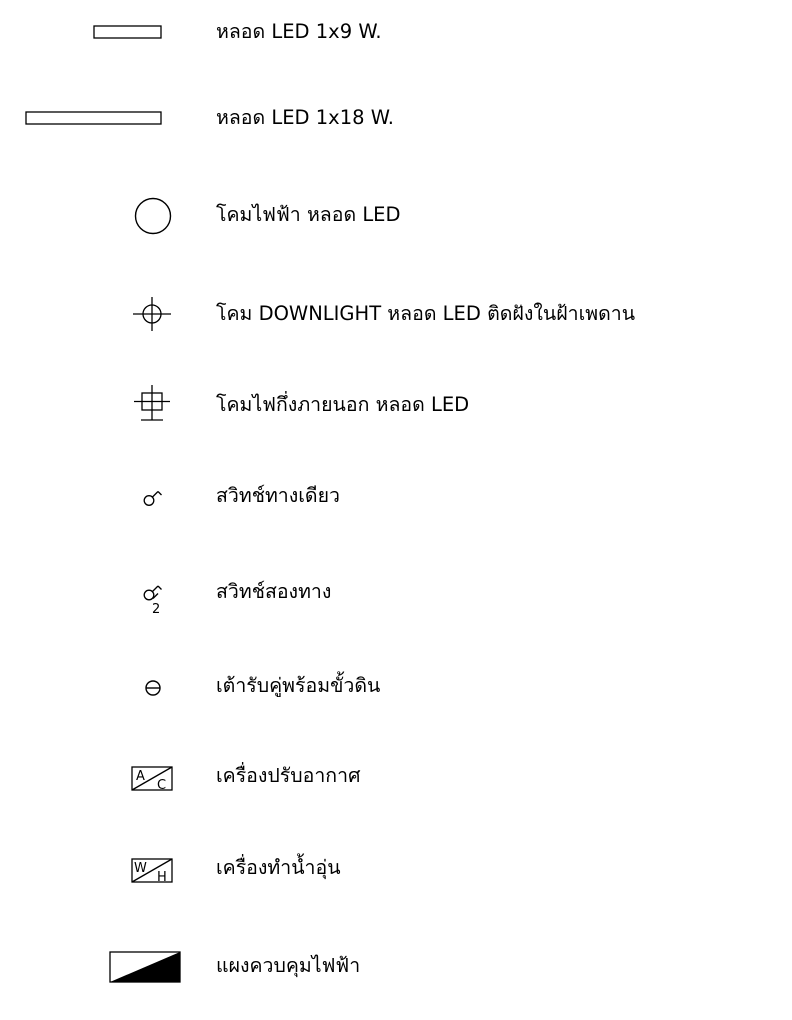  What do you see at coordinates (93, 118) in the screenshot?
I see `led-1x18-rect-icon` at bounding box center [93, 118].